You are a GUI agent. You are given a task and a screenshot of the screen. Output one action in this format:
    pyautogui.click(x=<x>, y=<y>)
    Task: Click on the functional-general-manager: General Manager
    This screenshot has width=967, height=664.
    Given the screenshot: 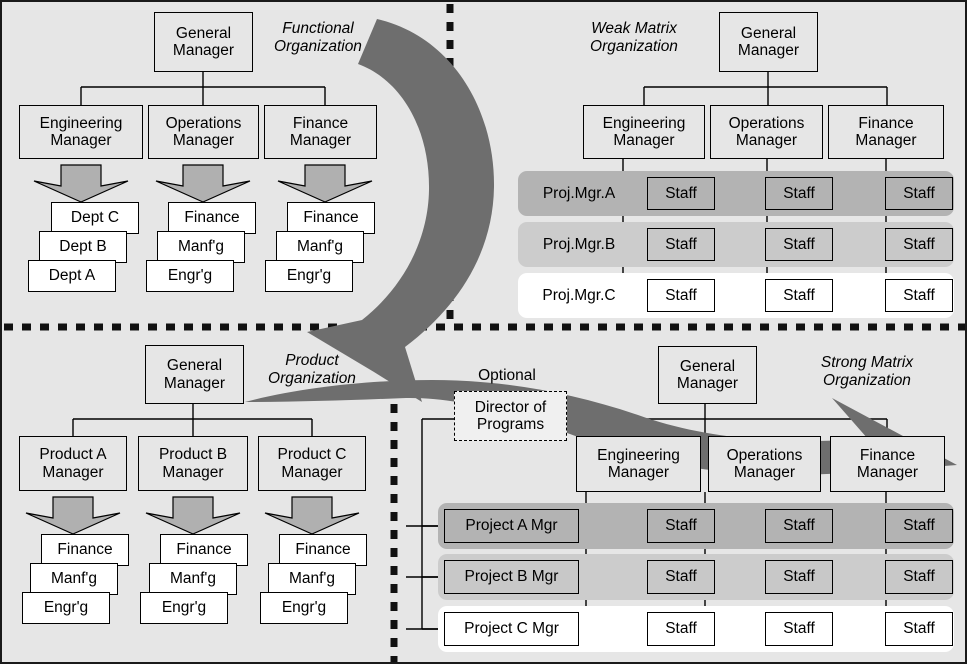 What is the action you would take?
    pyautogui.click(x=203, y=42)
    